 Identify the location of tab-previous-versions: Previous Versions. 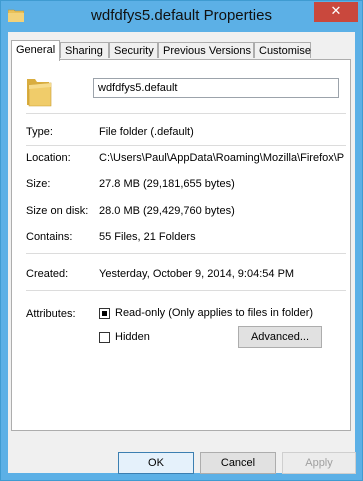
(206, 50).